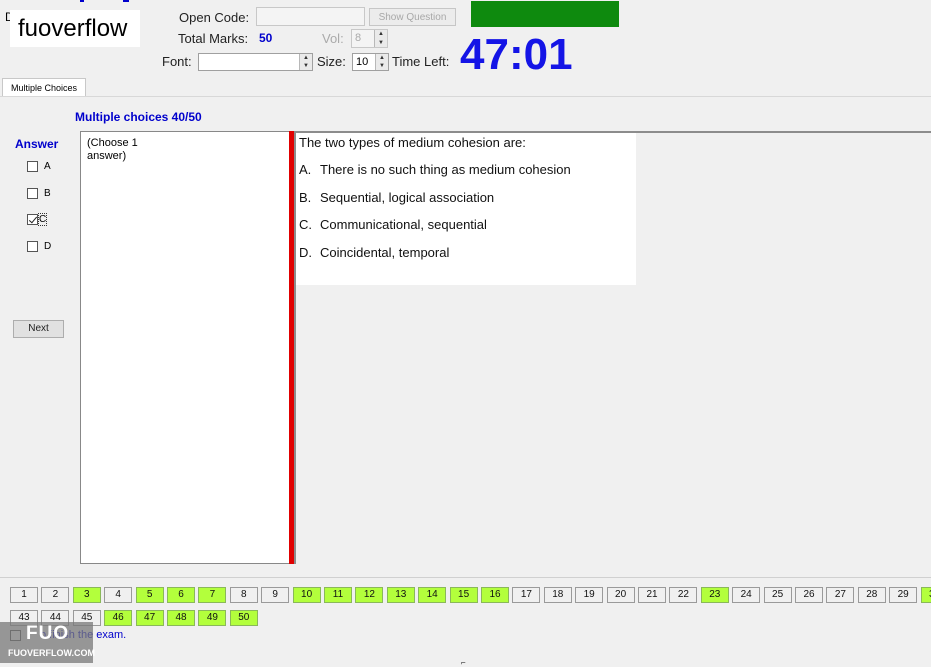 The image size is (931, 667). What do you see at coordinates (331, 61) in the screenshot?
I see `size-label: Size:` at bounding box center [331, 61].